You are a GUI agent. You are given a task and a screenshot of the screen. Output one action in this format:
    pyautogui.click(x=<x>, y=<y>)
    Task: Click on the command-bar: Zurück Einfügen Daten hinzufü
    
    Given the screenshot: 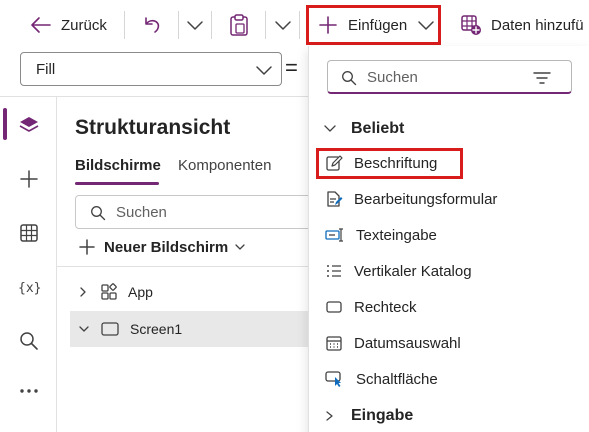 What is the action you would take?
    pyautogui.click(x=294, y=25)
    